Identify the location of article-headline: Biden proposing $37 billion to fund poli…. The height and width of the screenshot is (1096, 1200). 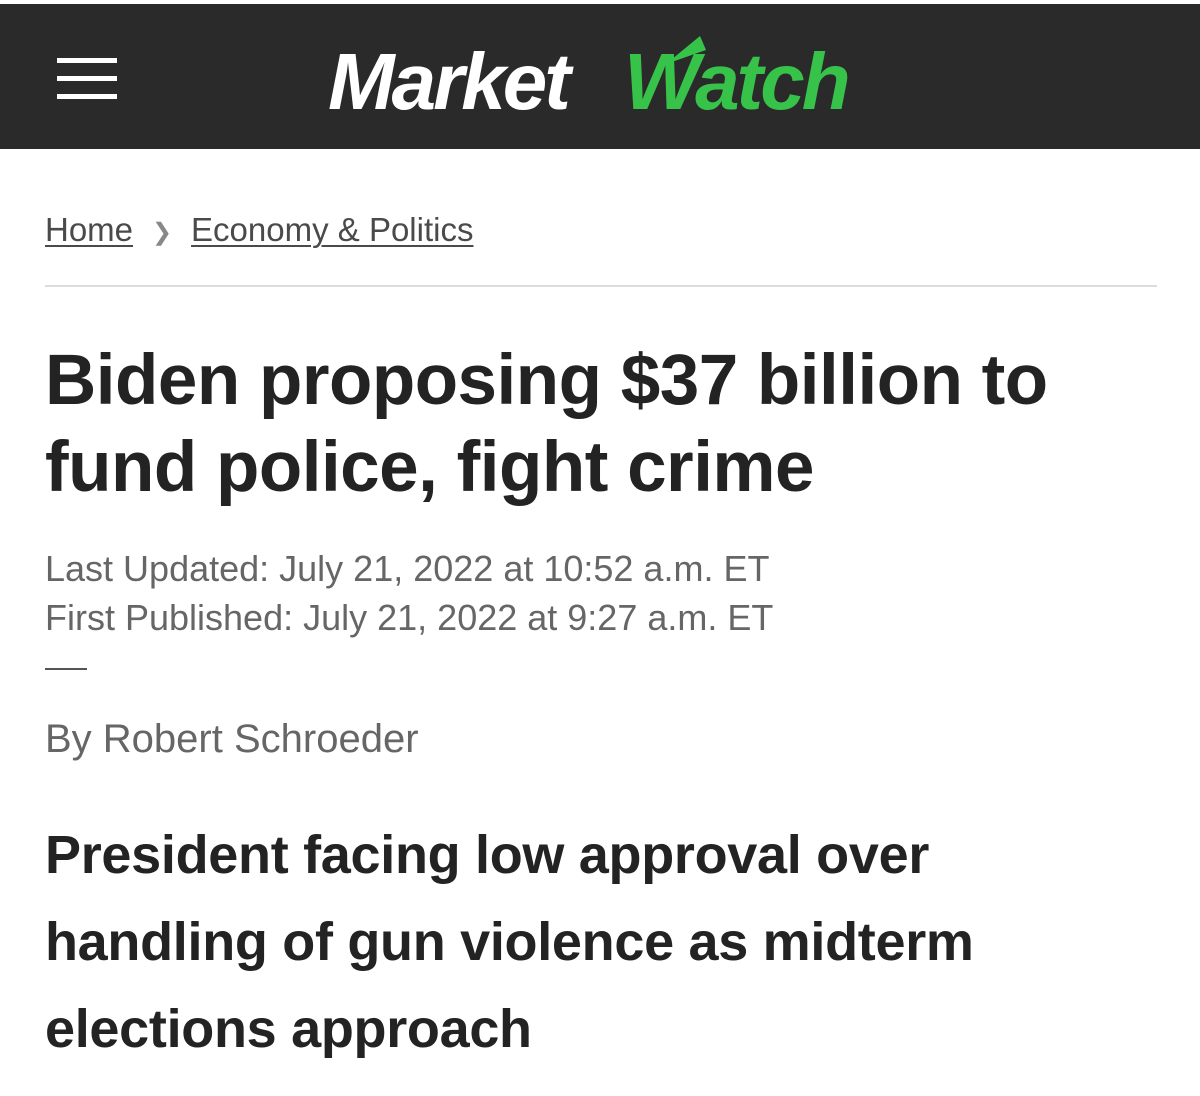
(546, 424).